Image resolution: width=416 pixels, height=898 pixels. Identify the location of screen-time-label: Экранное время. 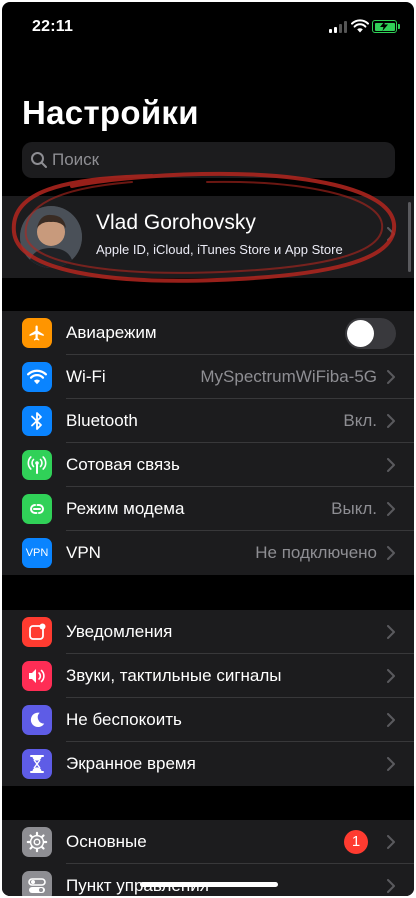
(131, 763).